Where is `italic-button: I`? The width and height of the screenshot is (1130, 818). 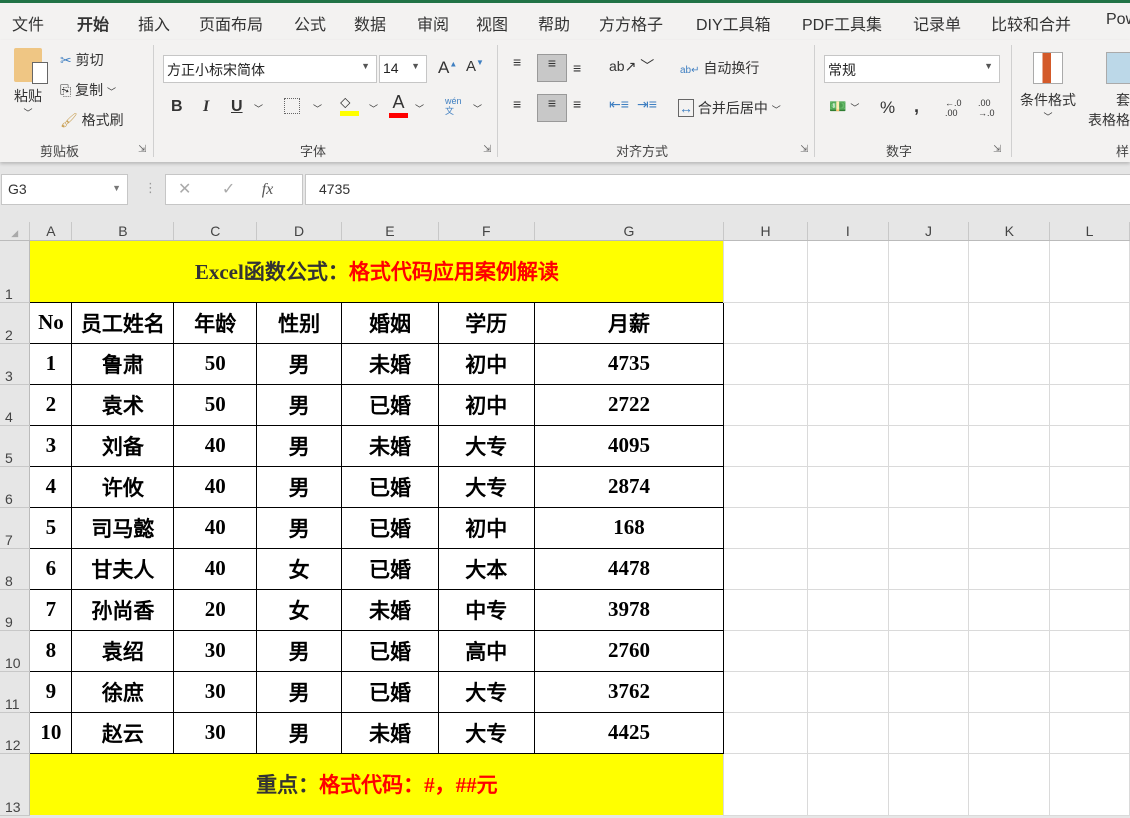 italic-button: I is located at coordinates (206, 107).